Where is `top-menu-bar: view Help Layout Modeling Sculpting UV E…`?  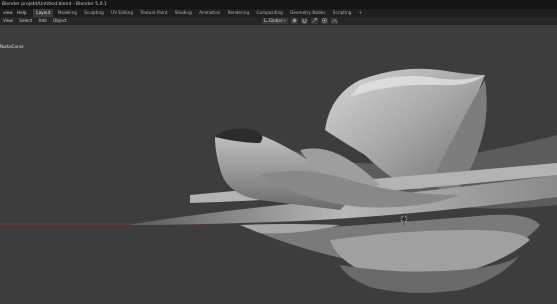
top-menu-bar: view Help Layout Modeling Sculpting UV E… is located at coordinates (278, 13).